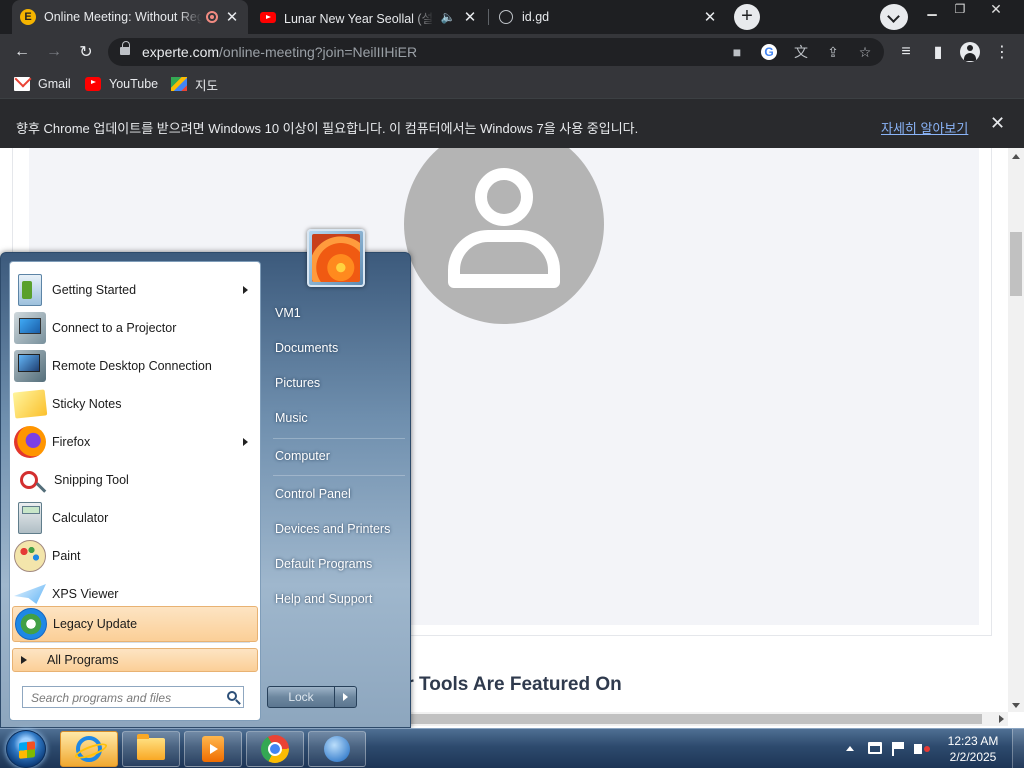  What do you see at coordinates (338, 529) in the screenshot?
I see `menu-devices-printers: Devices and Printers` at bounding box center [338, 529].